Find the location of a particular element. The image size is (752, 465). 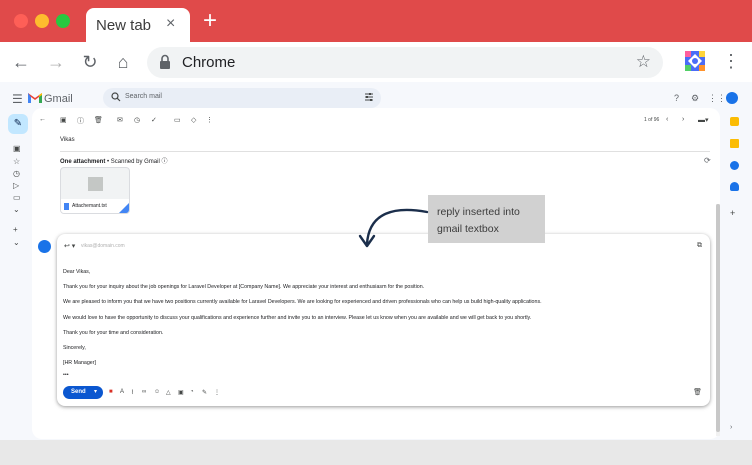

help-icon: ? is located at coordinates (676, 98).